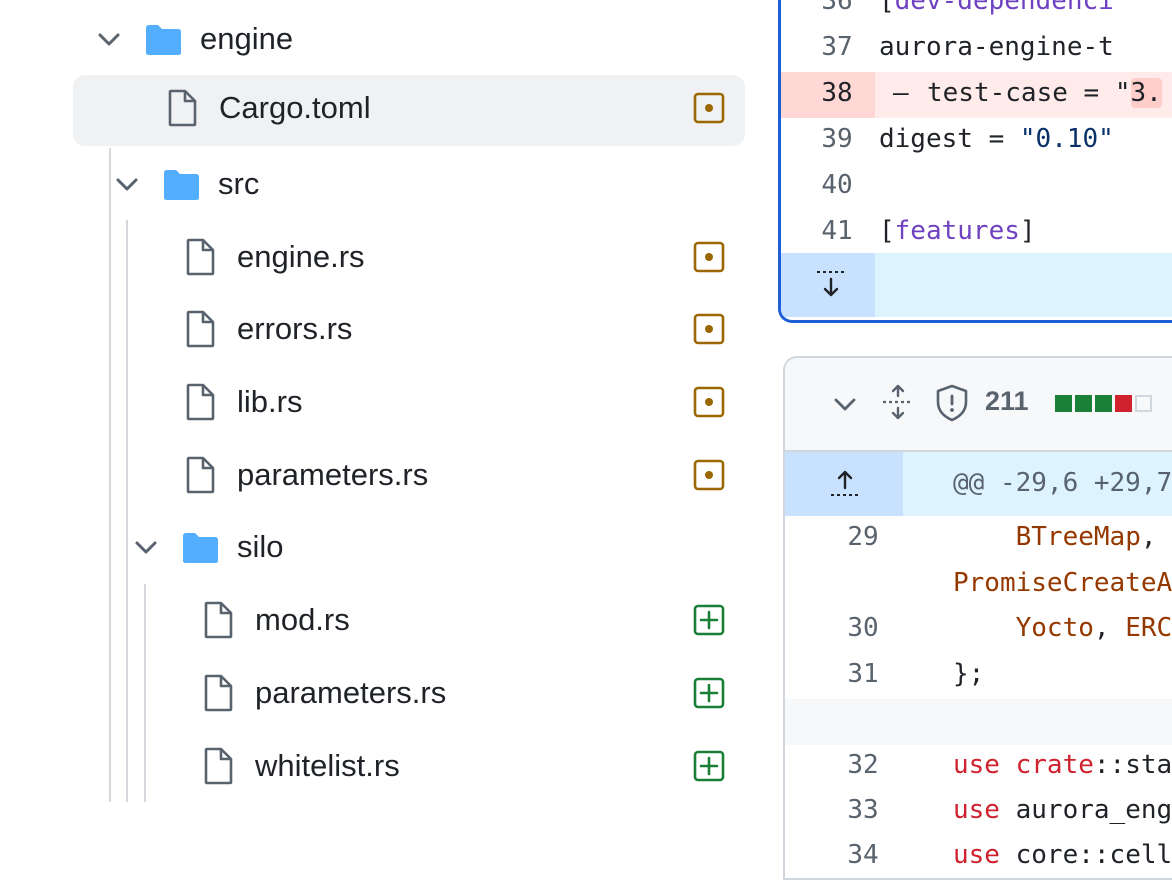 Image resolution: width=1172 pixels, height=880 pixels. I want to click on diff-line-deleted: 38 – test-case = "3., so click(976, 95).